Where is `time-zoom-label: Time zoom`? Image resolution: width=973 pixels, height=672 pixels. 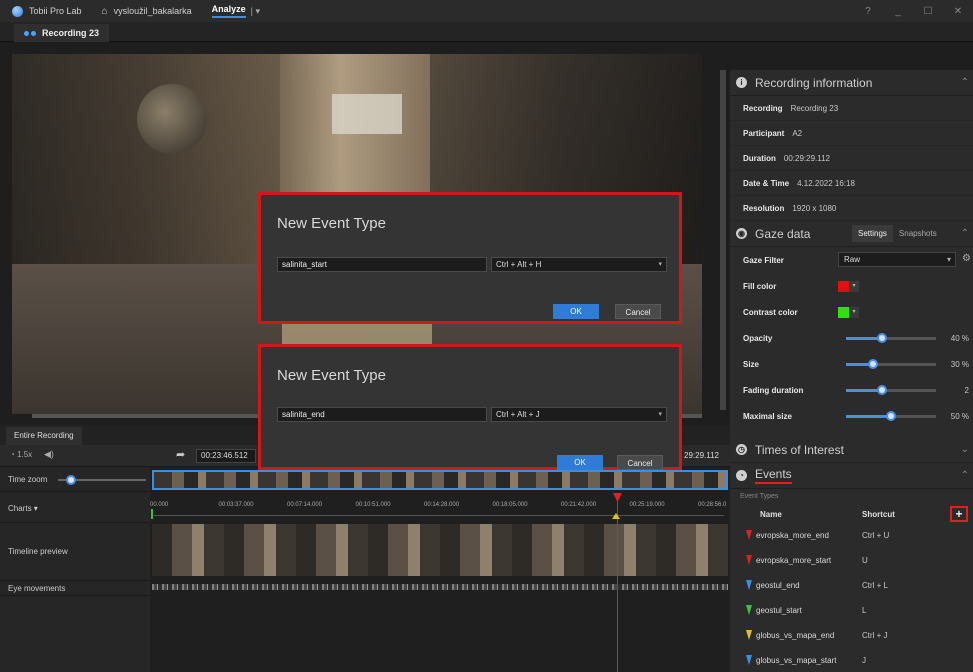 time-zoom-label: Time zoom is located at coordinates (28, 479).